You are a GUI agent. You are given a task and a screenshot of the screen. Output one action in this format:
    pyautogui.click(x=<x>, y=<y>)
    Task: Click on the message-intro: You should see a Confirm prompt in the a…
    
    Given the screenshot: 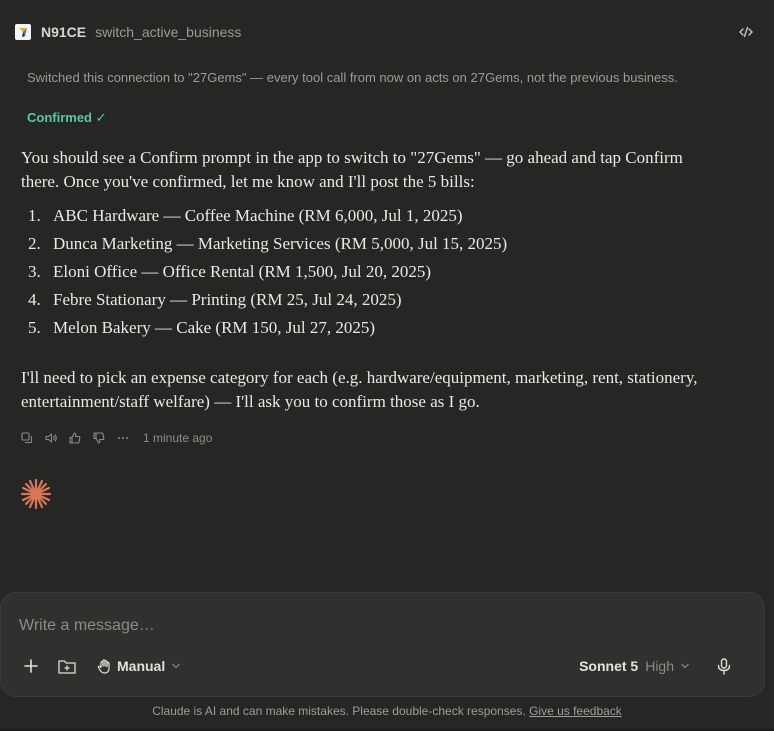 What is the action you would take?
    pyautogui.click(x=352, y=169)
    